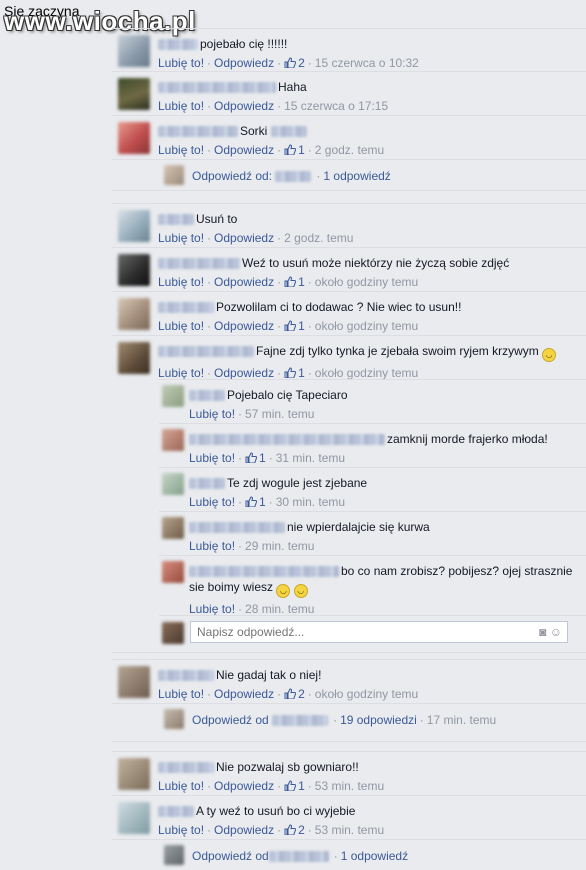 The image size is (586, 870). Describe the element at coordinates (367, 63) in the screenshot. I see `comment-time: 15 czerwca o 10:32` at that location.